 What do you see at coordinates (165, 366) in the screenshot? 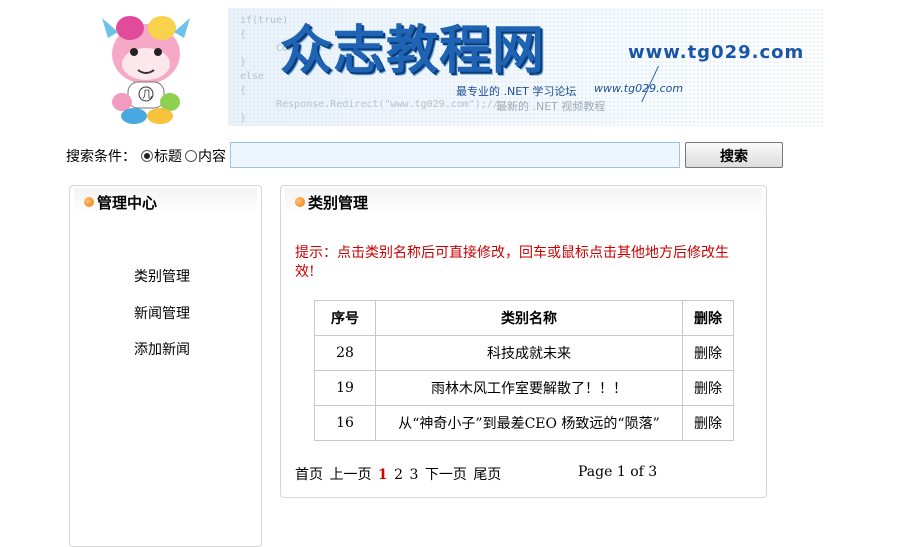
I see `sidebar-panel: 管理中心 类别管理 新闻管理 添加新闻` at bounding box center [165, 366].